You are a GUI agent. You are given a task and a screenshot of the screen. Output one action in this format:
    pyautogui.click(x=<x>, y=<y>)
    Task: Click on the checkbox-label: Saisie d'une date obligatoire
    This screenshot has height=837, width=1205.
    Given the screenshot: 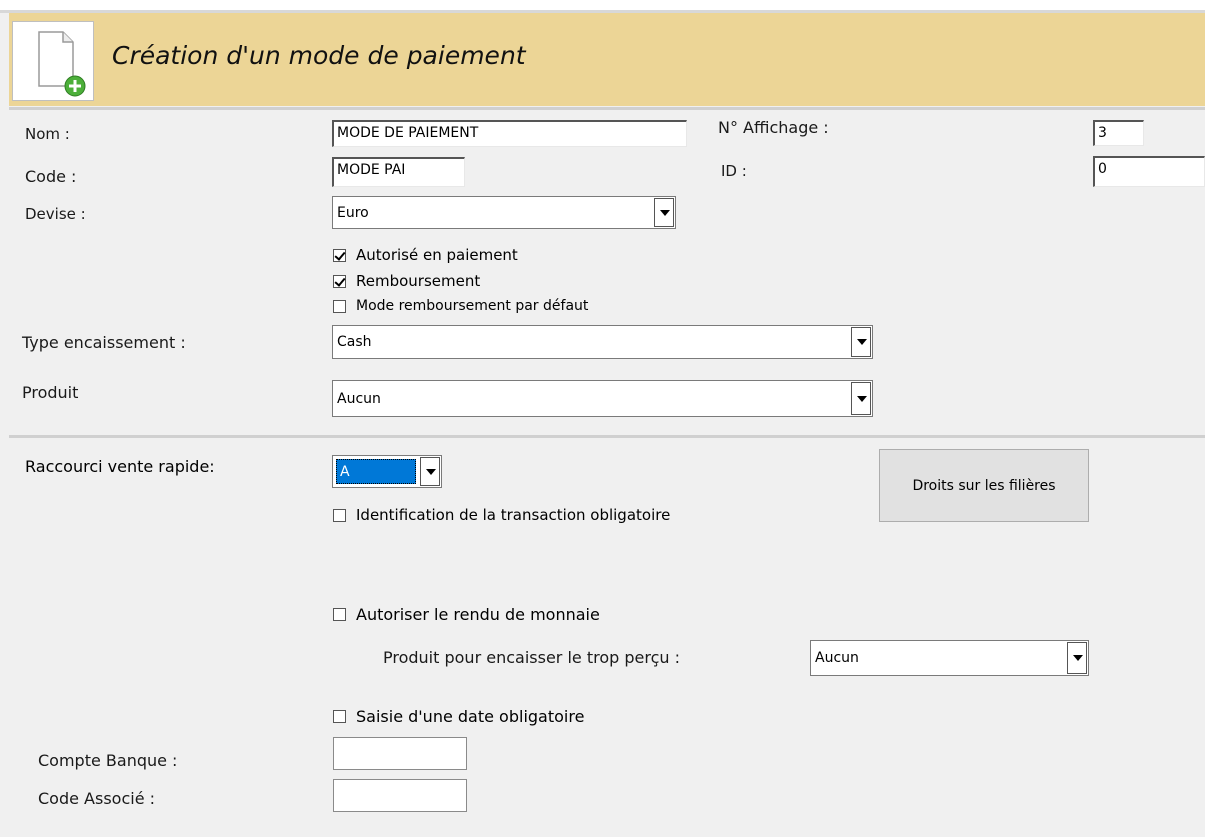 What is the action you would take?
    pyautogui.click(x=470, y=716)
    